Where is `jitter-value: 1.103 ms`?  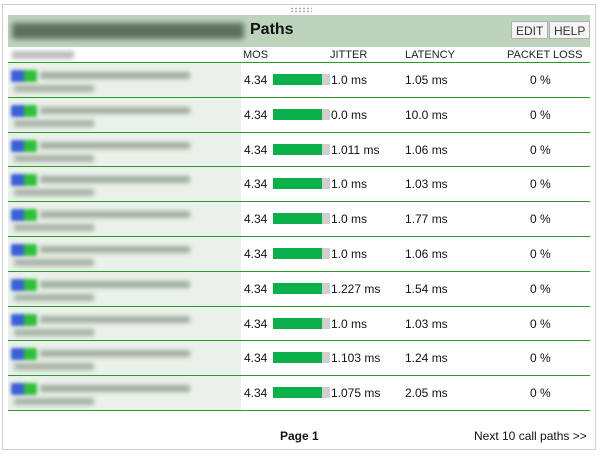 jitter-value: 1.103 ms is located at coordinates (356, 358).